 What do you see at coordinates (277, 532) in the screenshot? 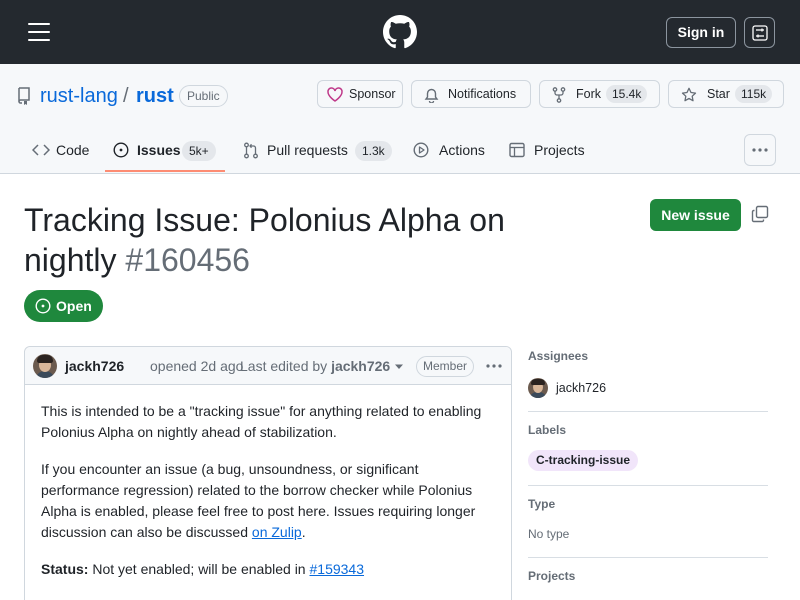
I see `zulip-link: on Zulip` at bounding box center [277, 532].